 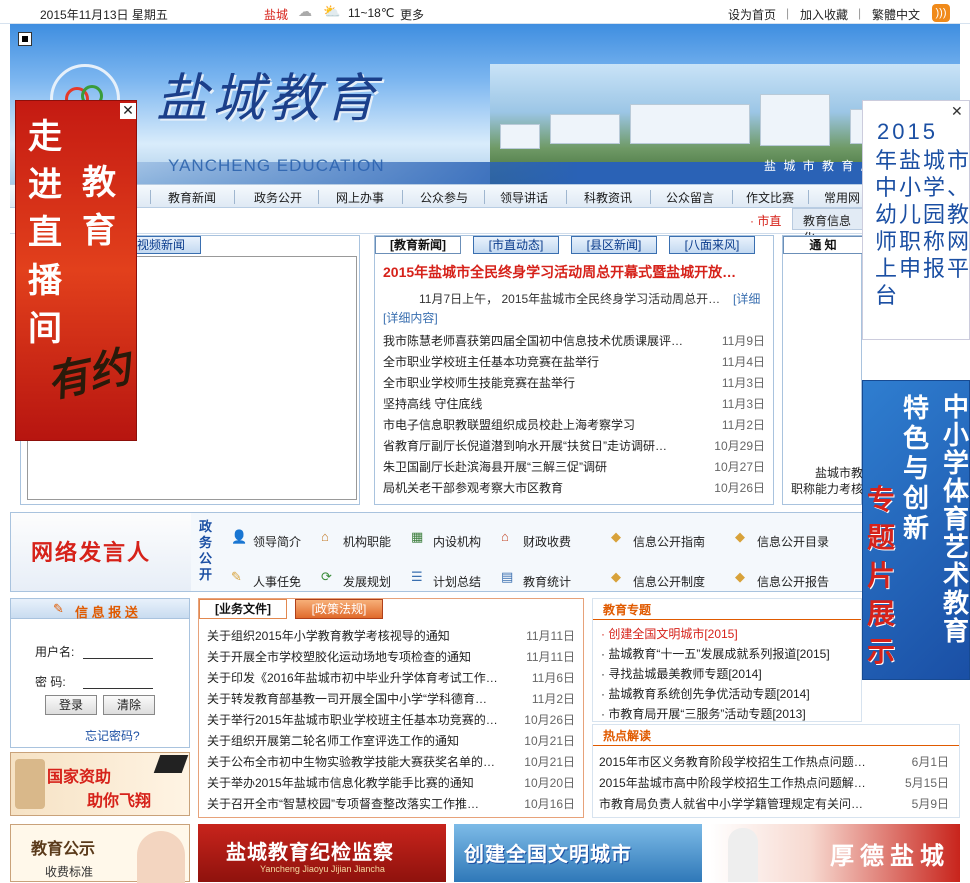 What do you see at coordinates (367, 541) in the screenshot?
I see `gov-item: 机构职能` at bounding box center [367, 541].